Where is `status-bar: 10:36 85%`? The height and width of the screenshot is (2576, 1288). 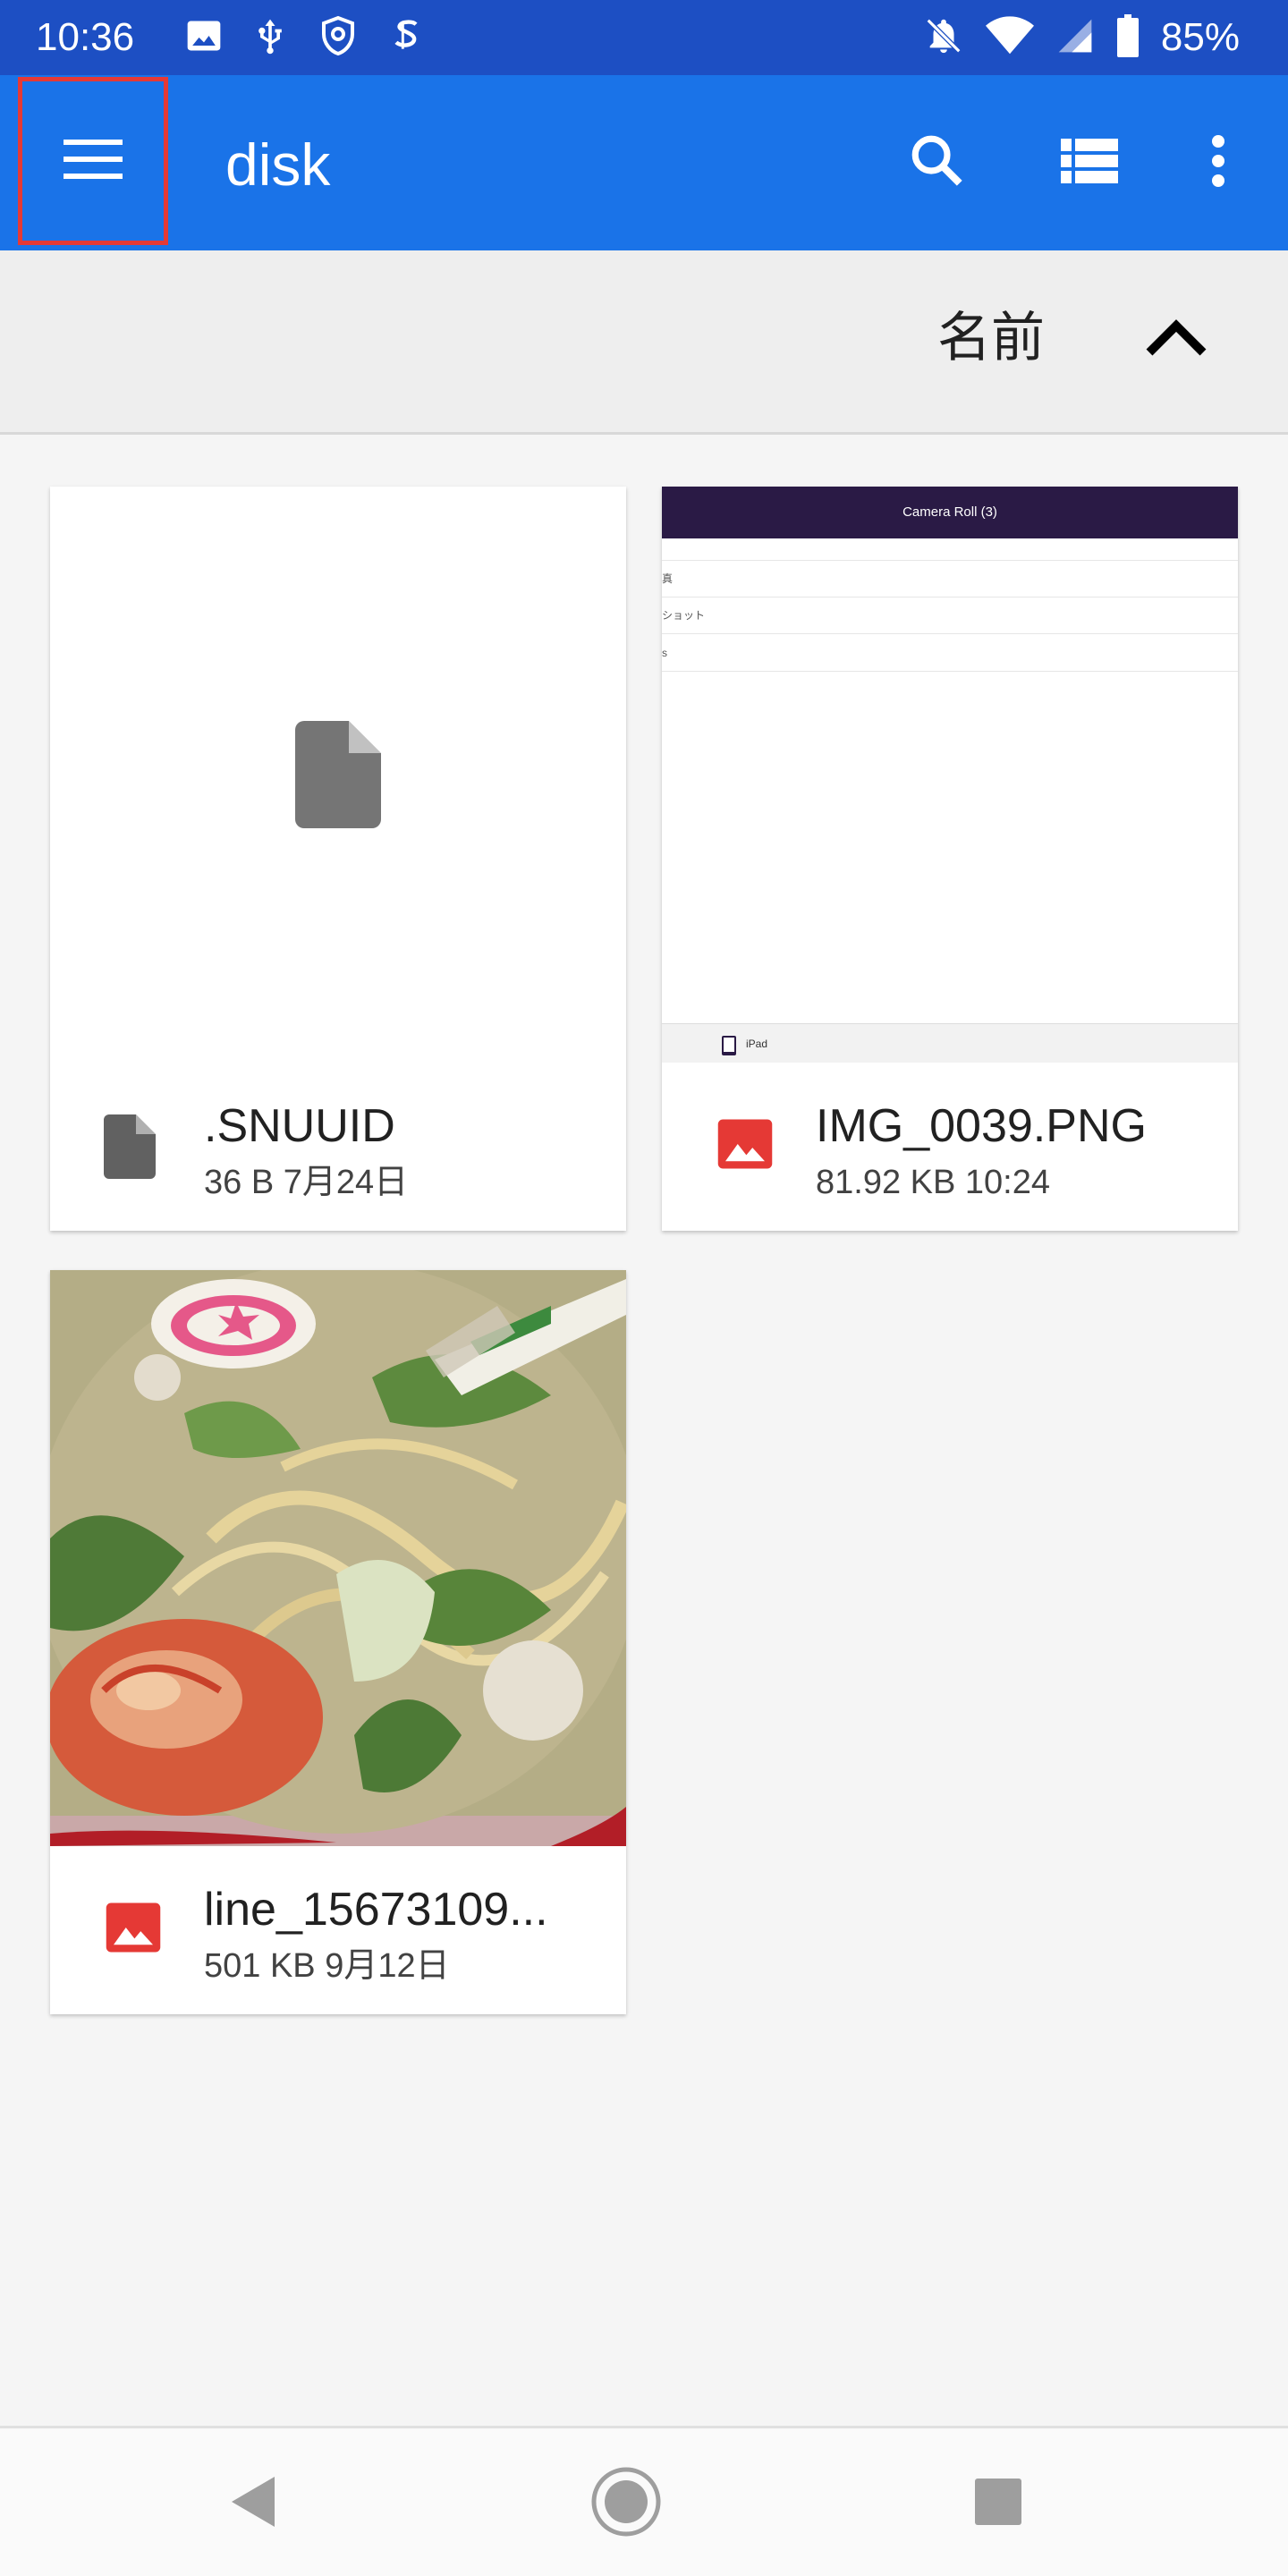
status-bar: 10:36 85% is located at coordinates (644, 37).